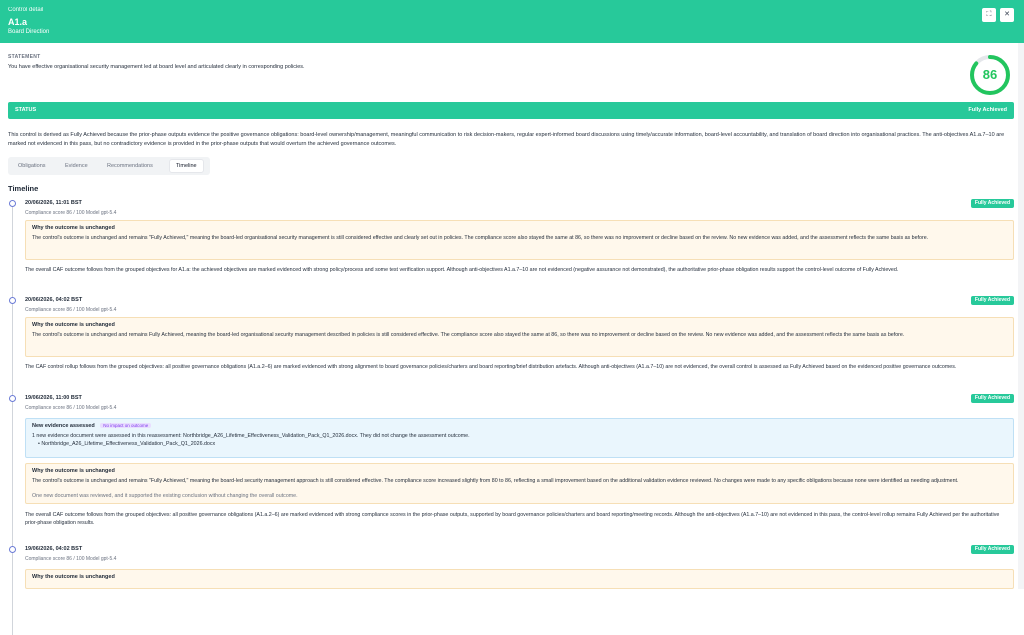 The image size is (1024, 635). Describe the element at coordinates (23, 188) in the screenshot. I see `timeline-heading: Timeline` at that location.